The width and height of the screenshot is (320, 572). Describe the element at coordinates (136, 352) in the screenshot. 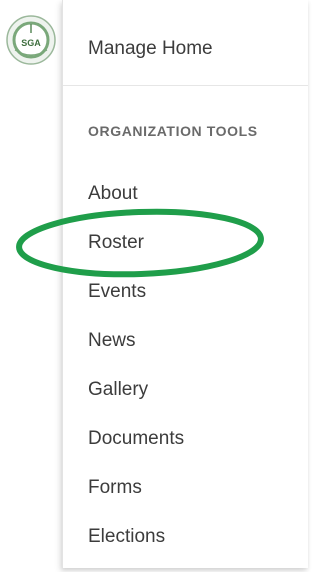

I see `menu-item-news: News` at that location.